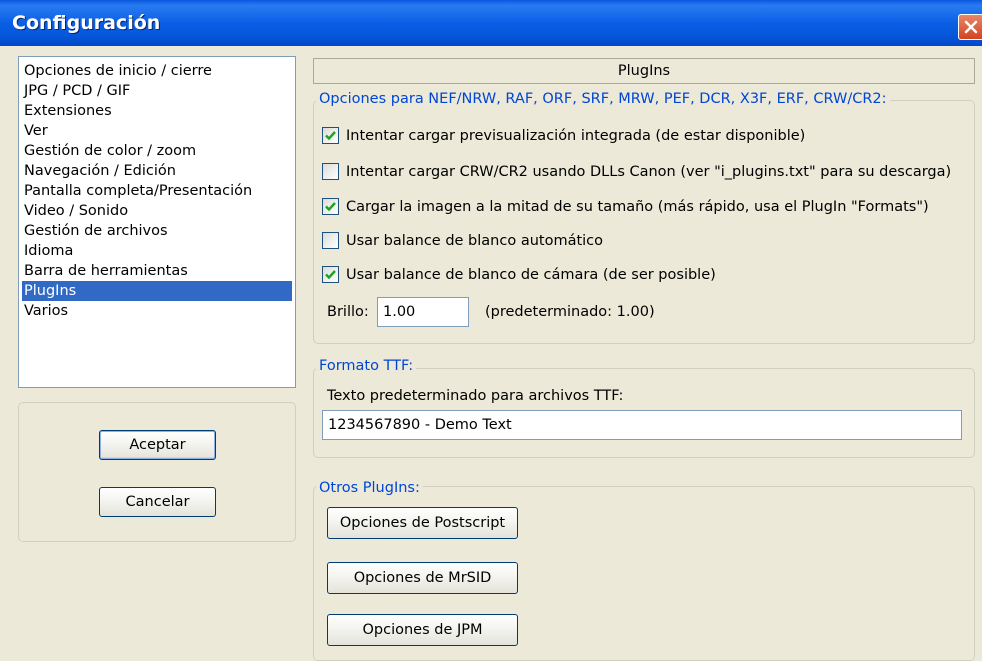 The width and height of the screenshot is (982, 661). I want to click on close-icon, so click(971, 27).